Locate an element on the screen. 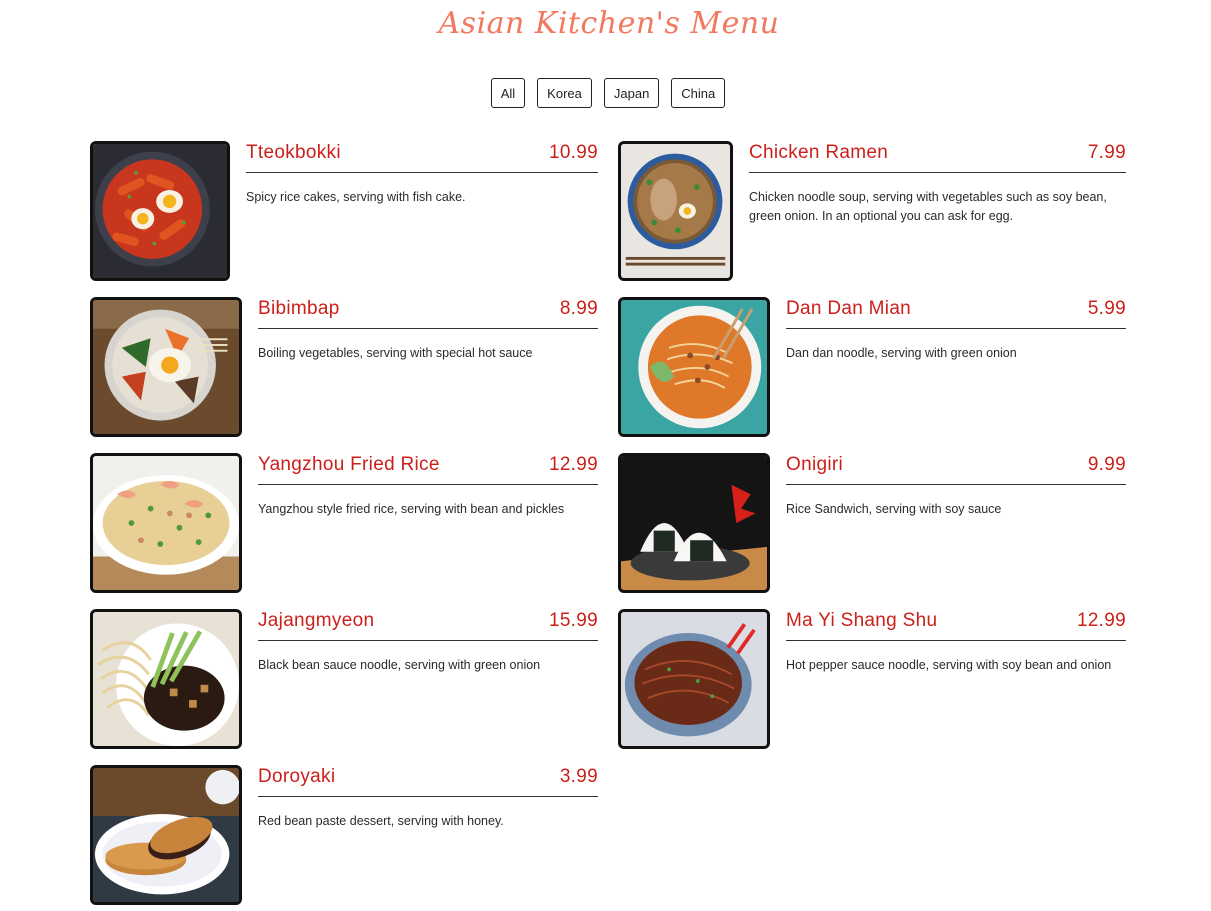 This screenshot has width=1211, height=911. item-header: Onigiri 9.99 is located at coordinates (956, 469).